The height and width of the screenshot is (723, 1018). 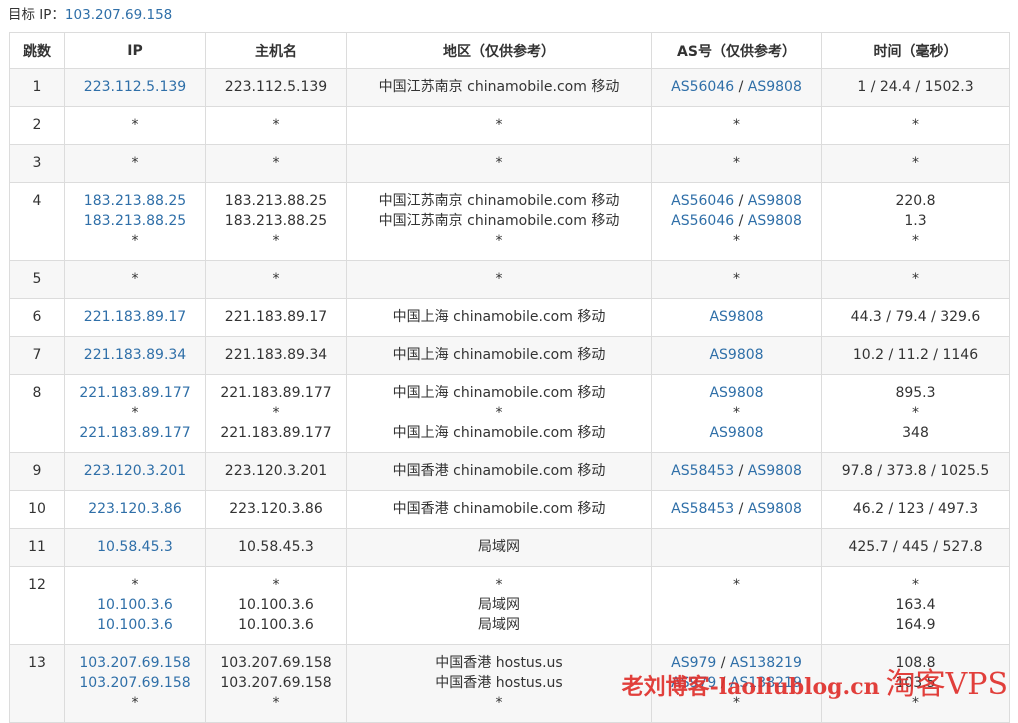 I want to click on ip-cell: 221.183.89.17, so click(x=135, y=317).